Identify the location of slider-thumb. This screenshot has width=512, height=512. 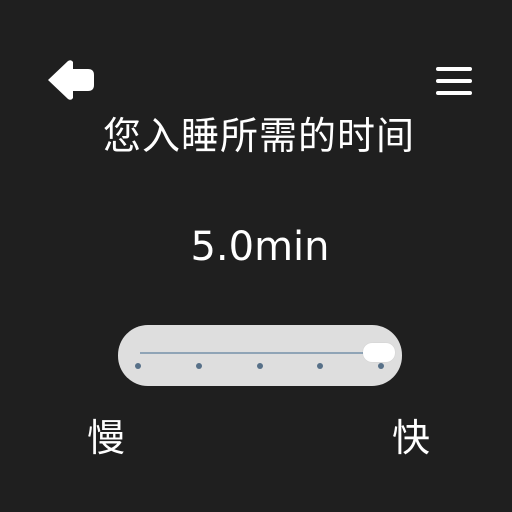
(379, 352).